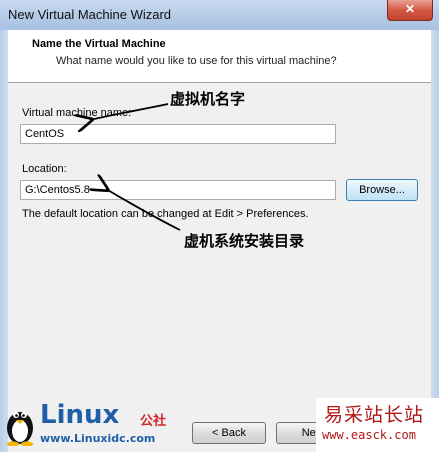  I want to click on name-arrow, so click(129, 111).